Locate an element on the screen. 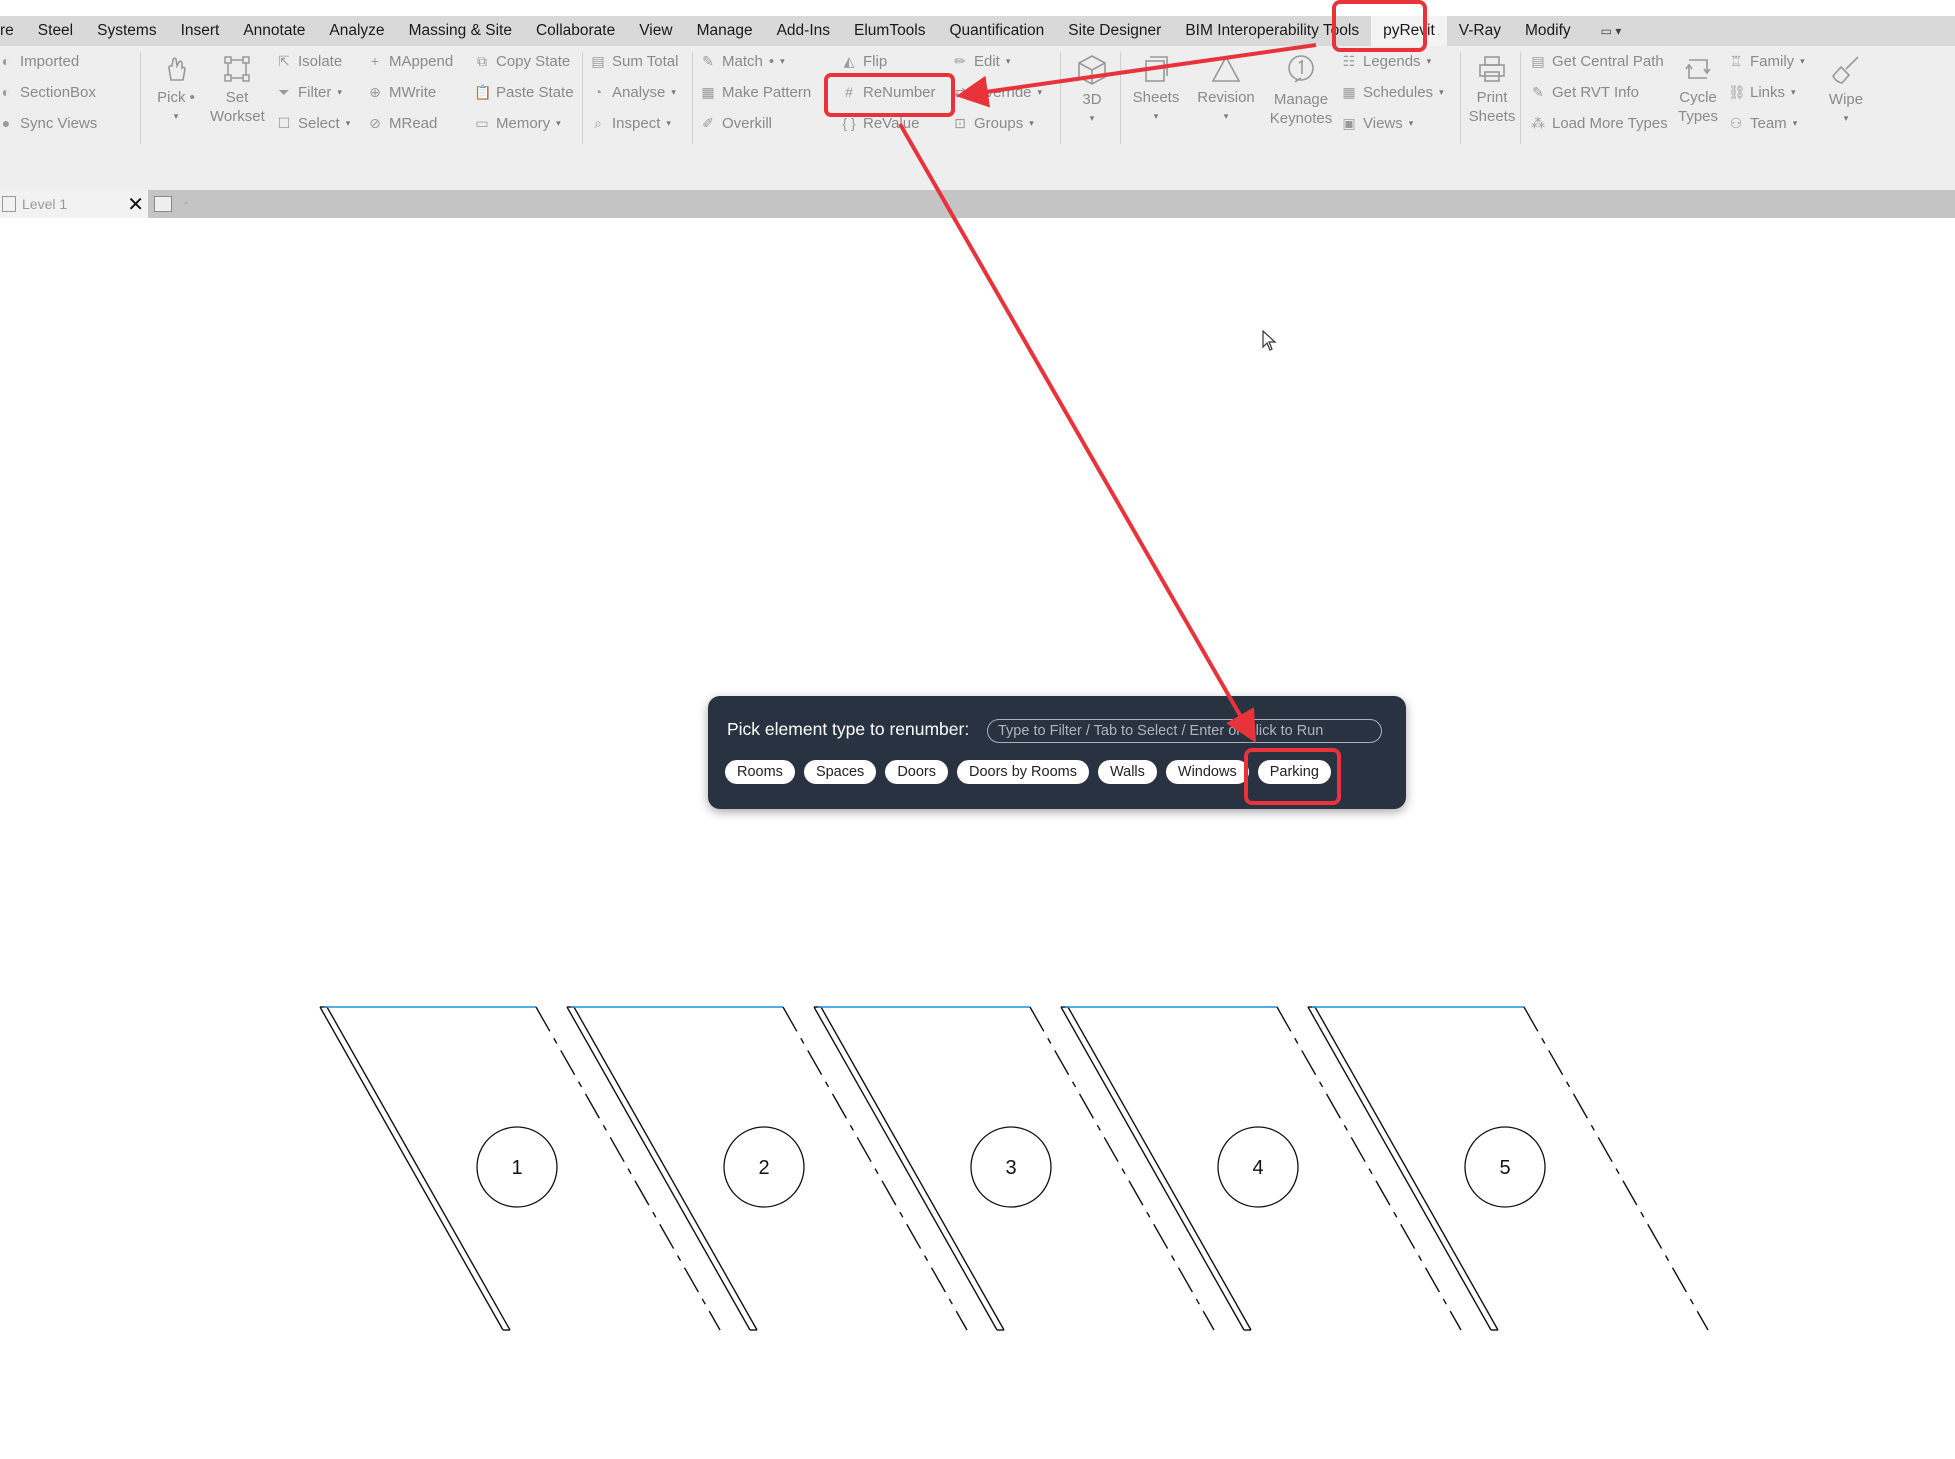 The image size is (1955, 1459). parking-space: 1 is located at coordinates (520, 1168).